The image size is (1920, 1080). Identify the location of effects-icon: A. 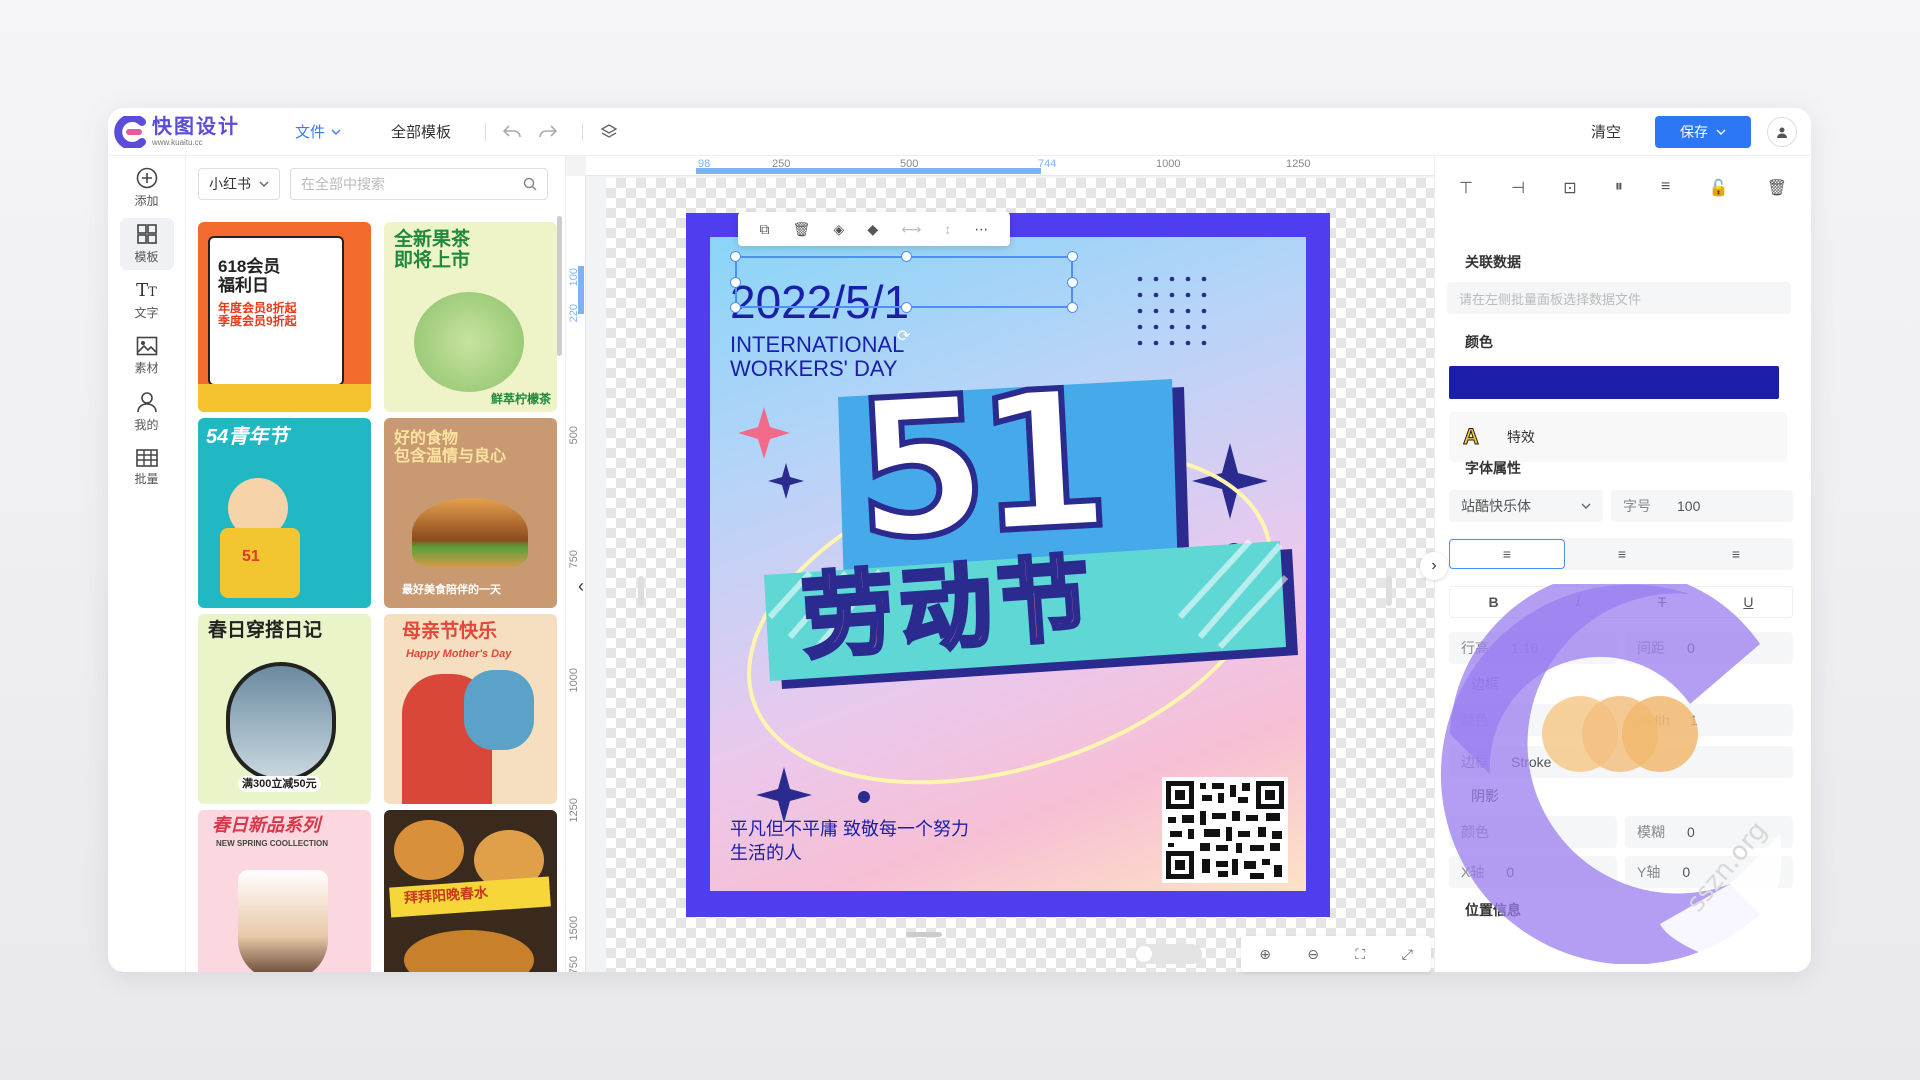
(1471, 437).